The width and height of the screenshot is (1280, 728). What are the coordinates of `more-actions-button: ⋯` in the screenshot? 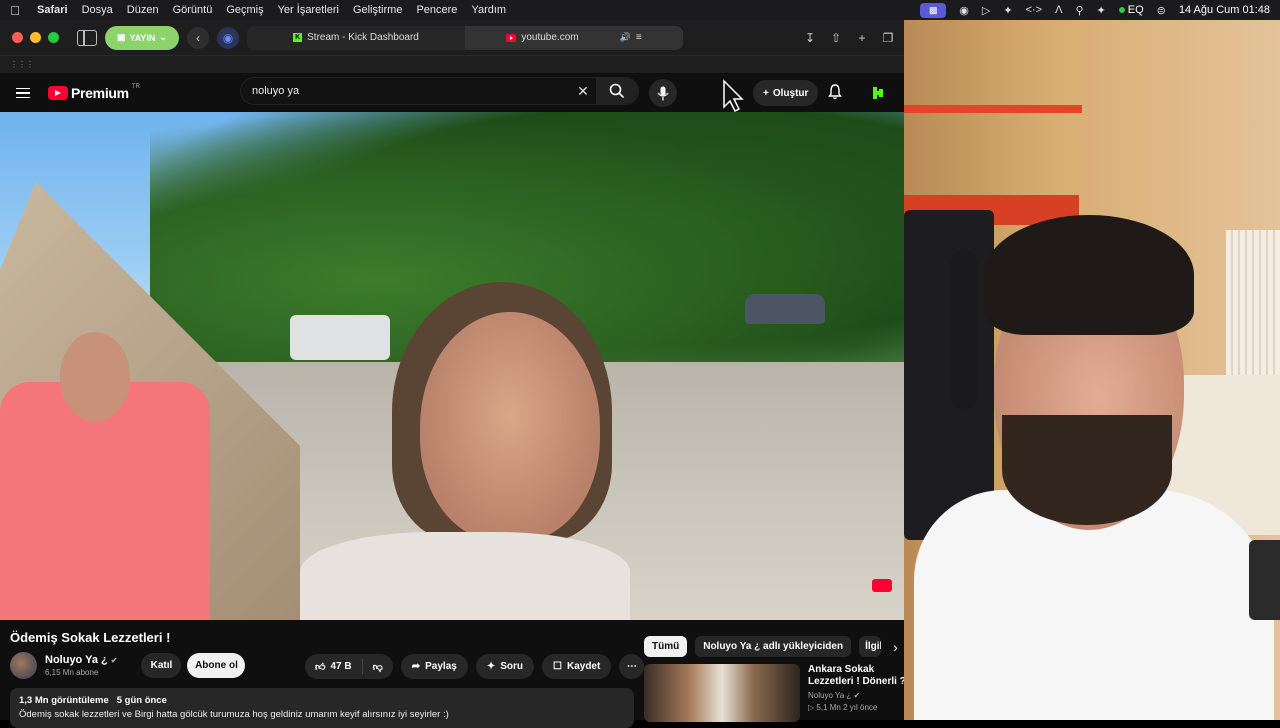 It's located at (632, 666).